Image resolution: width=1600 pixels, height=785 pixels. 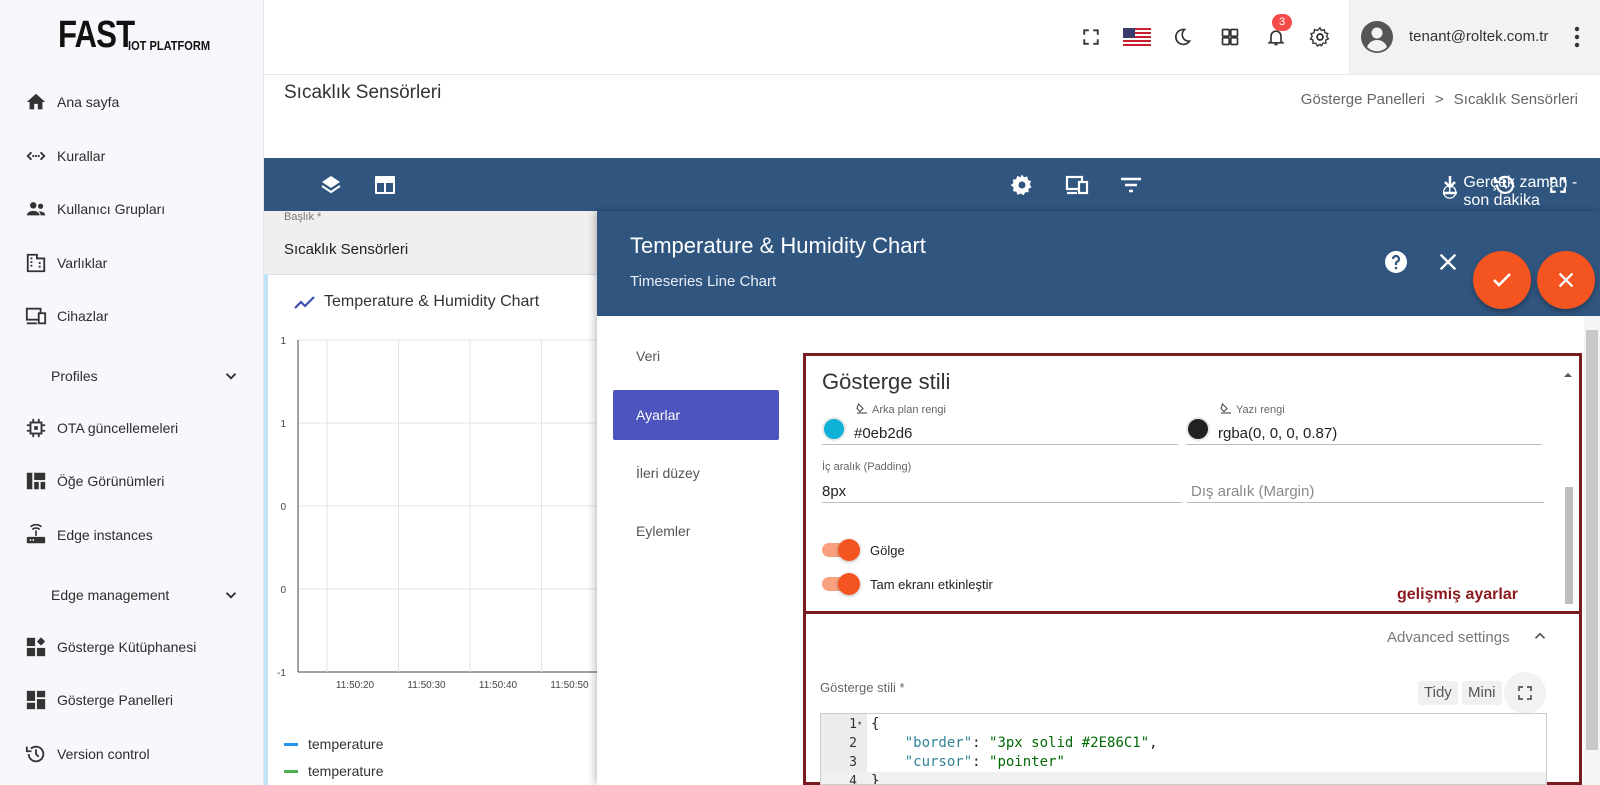 I want to click on more-vert-icon, so click(x=1577, y=37).